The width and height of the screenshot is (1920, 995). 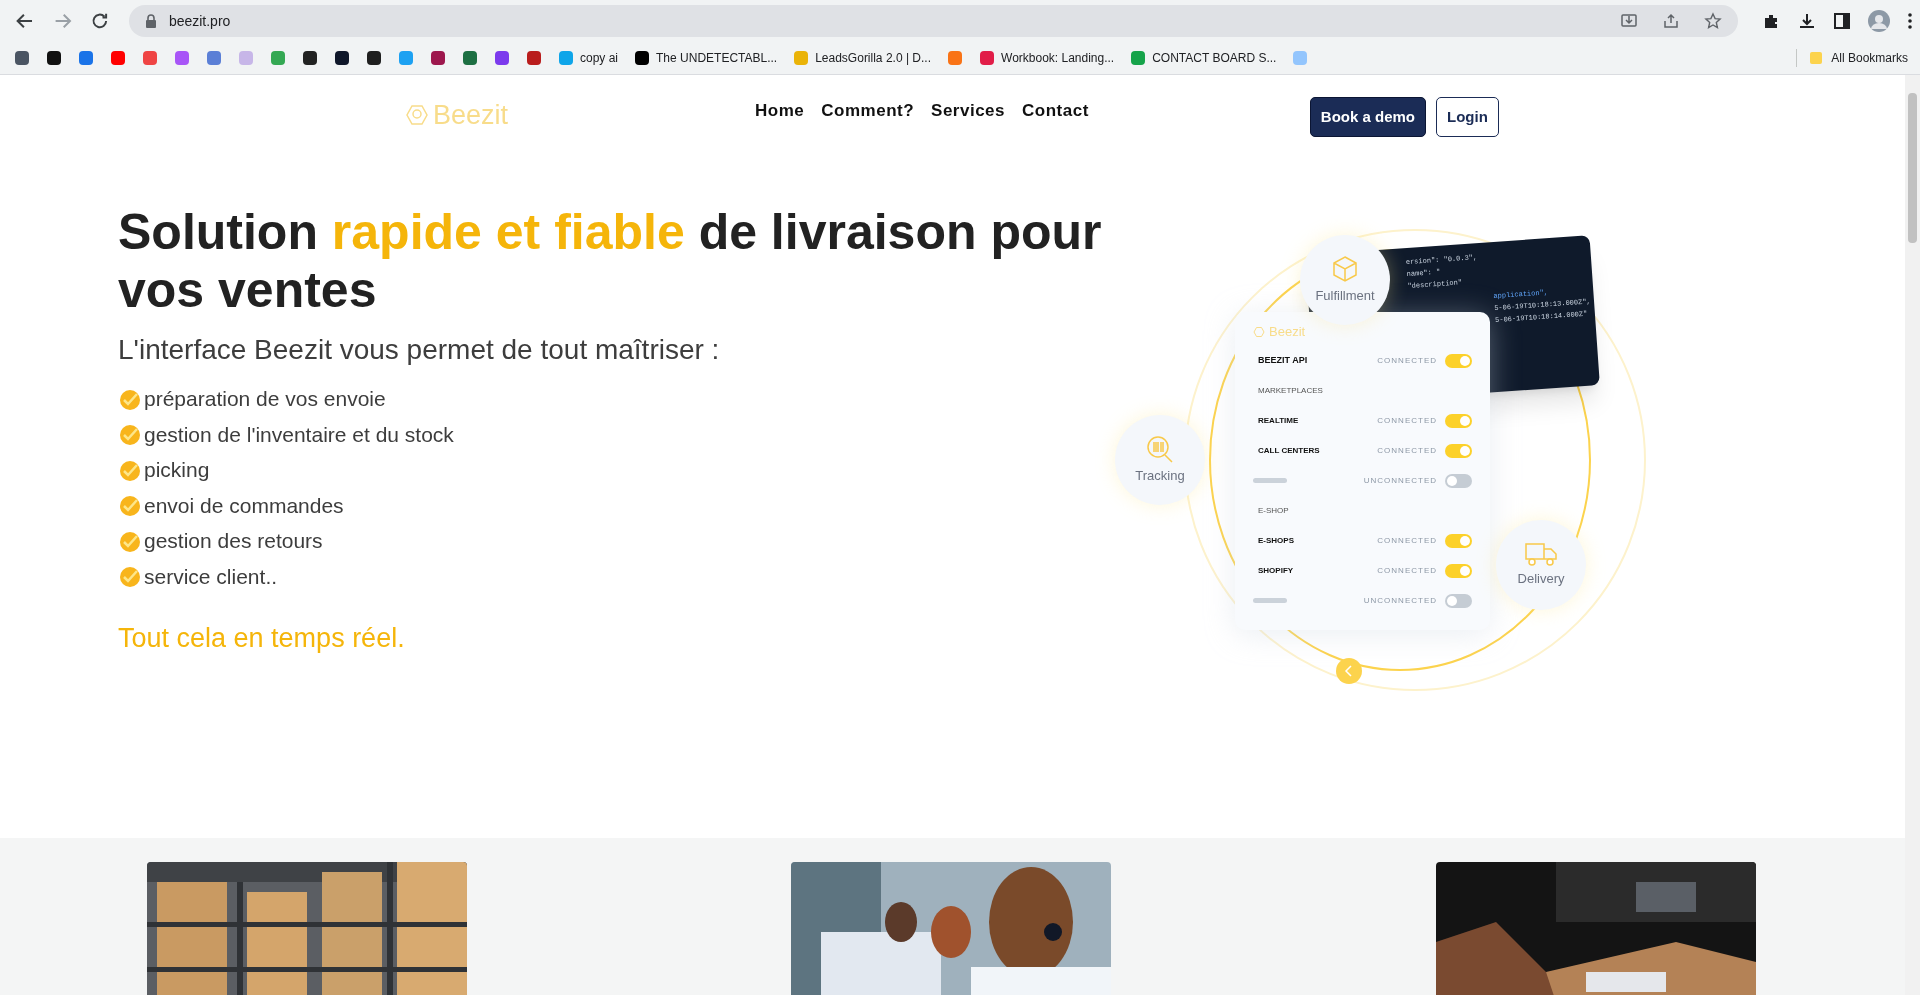 I want to click on extensions-icon, so click(x=1771, y=21).